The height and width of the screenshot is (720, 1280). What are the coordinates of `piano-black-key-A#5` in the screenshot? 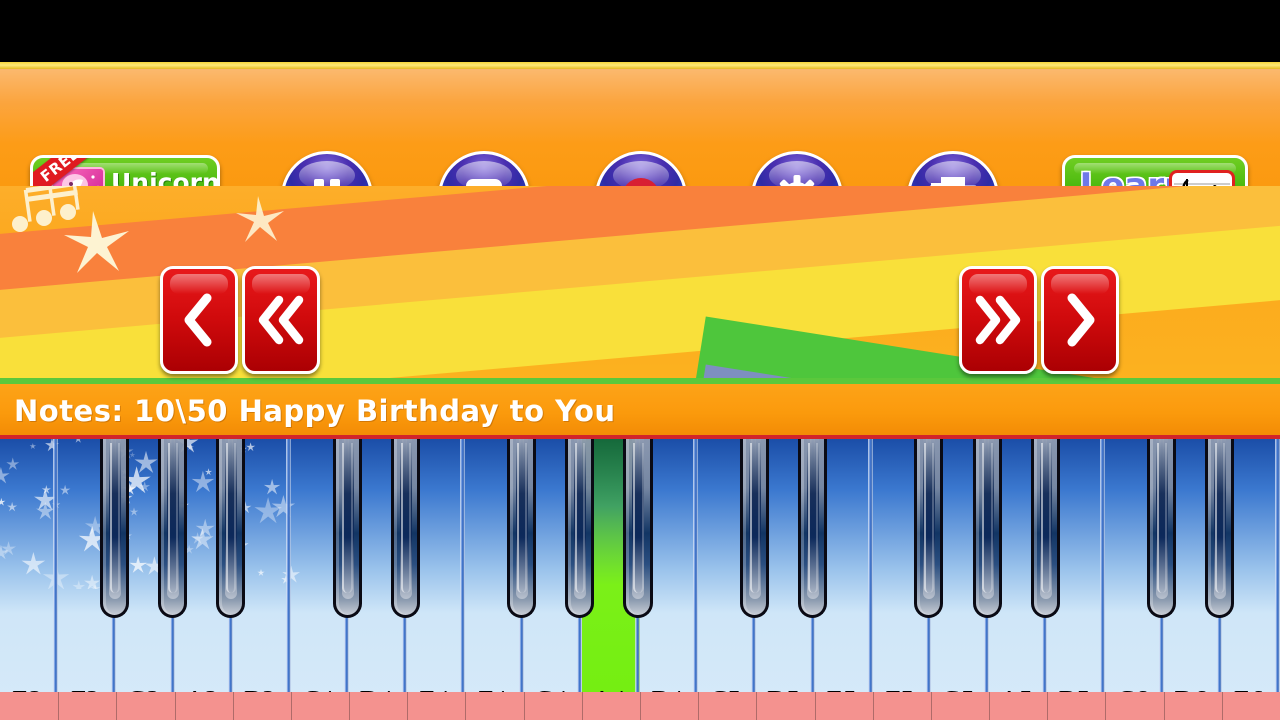 It's located at (1045, 528).